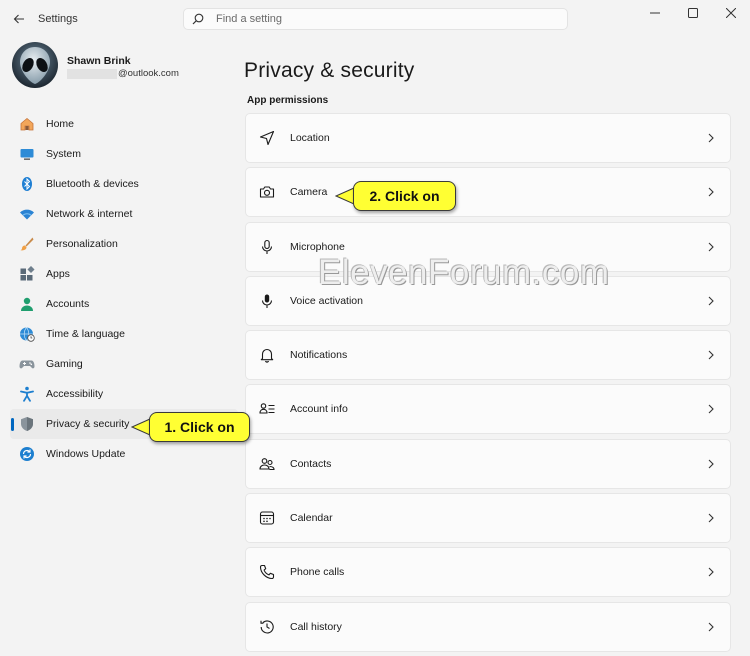 The image size is (750, 656). I want to click on user-name: Shawn Brink, so click(99, 61).